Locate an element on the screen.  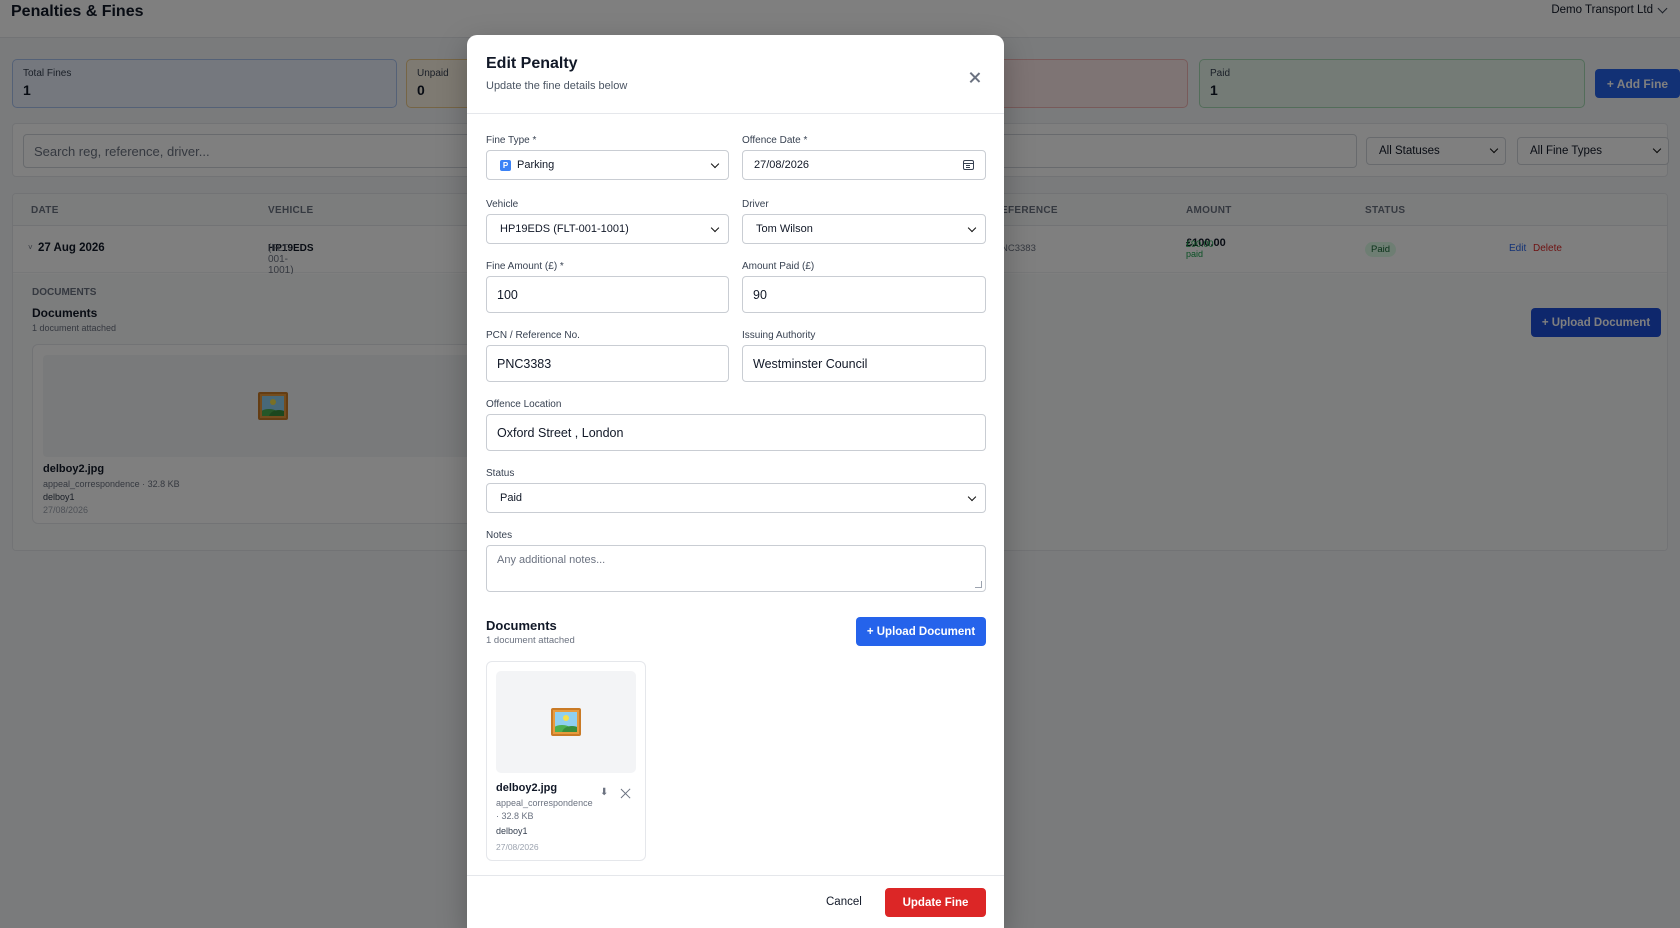
document-thumbnail is located at coordinates (566, 722).